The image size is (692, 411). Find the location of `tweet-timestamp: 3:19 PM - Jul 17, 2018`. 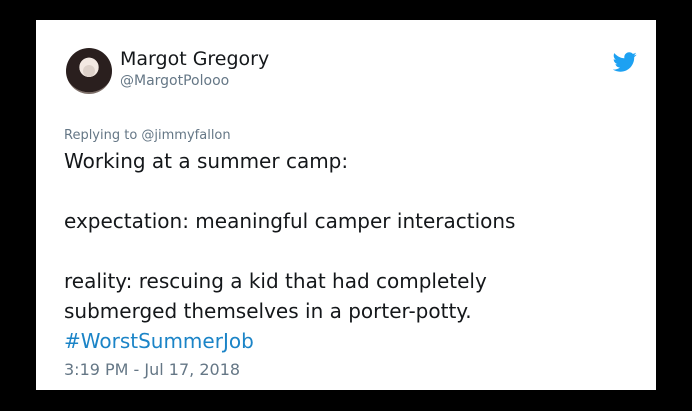

tweet-timestamp: 3:19 PM - Jul 17, 2018 is located at coordinates (152, 369).